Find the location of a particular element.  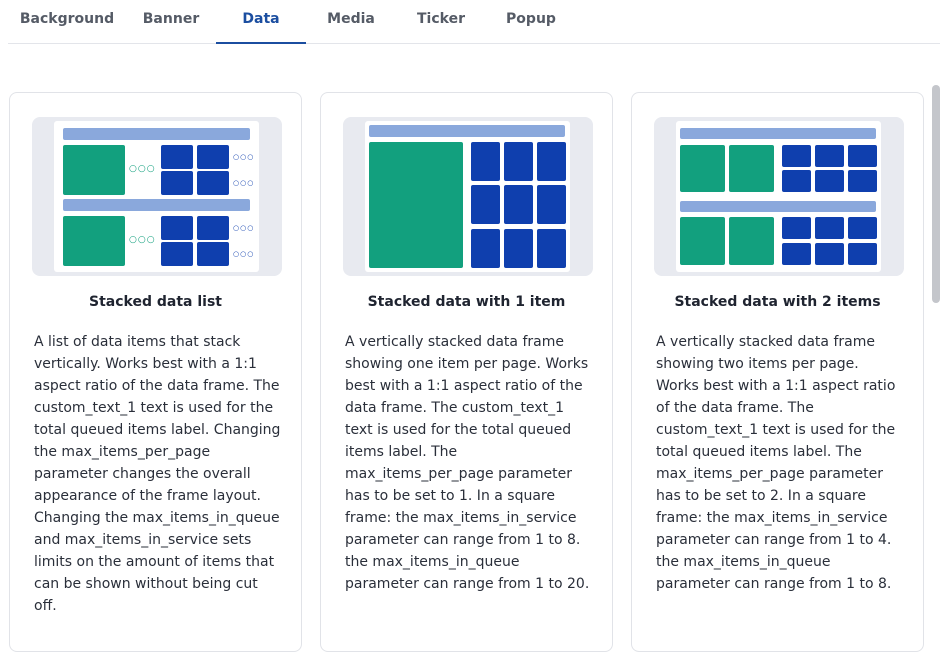

vertical-scrollbar is located at coordinates (936, 360).